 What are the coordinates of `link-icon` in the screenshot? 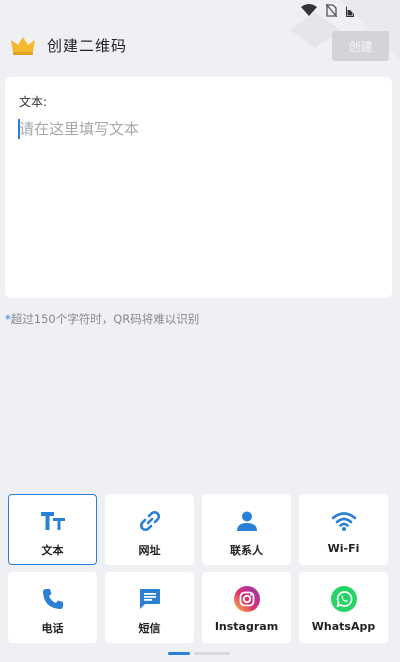 It's located at (150, 521).